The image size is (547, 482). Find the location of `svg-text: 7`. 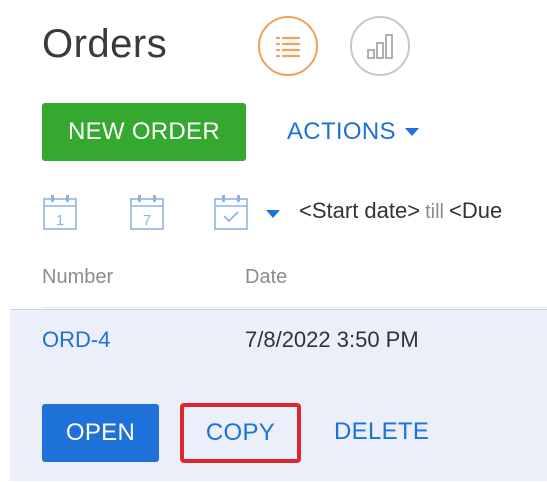

svg-text: 7 is located at coordinates (147, 220).